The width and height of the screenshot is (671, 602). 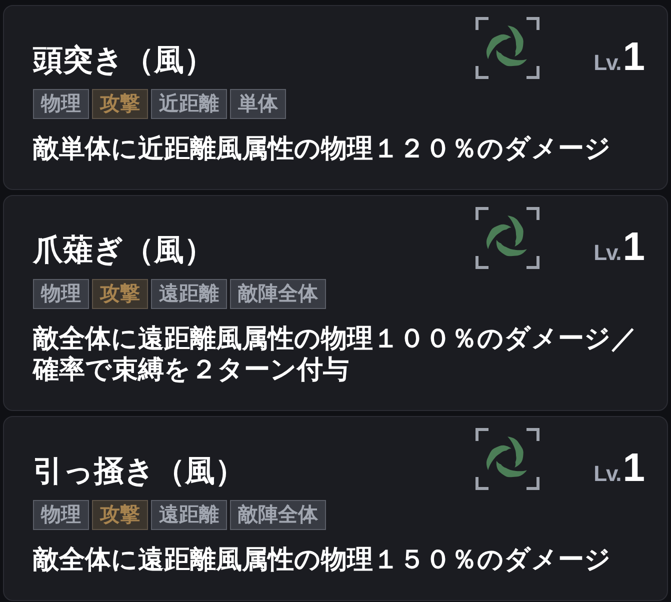 What do you see at coordinates (124, 251) in the screenshot?
I see `skill-title: 爪薙ぎ（風）` at bounding box center [124, 251].